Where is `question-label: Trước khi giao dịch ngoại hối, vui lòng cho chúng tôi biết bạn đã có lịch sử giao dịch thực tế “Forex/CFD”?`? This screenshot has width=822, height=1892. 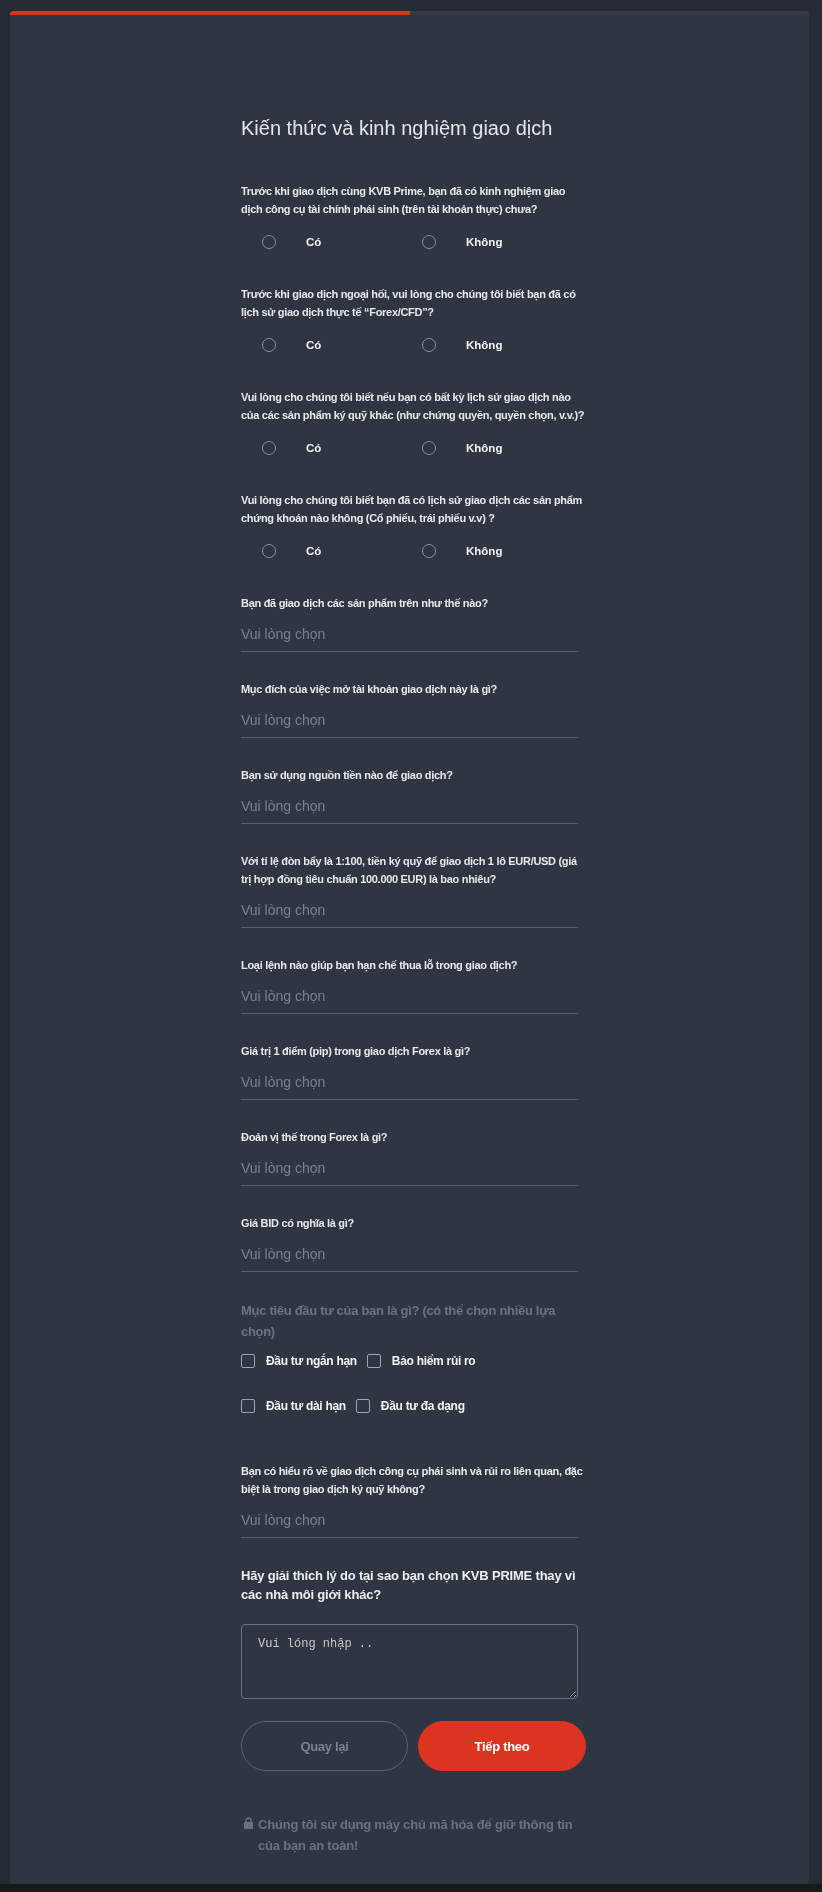 question-label: Trước khi giao dịch ngoại hối, vui lòng cho chúng tôi biết bạn đã có lịch sử giao dịch thực tế “Forex/CFD”? is located at coordinates (409, 304).